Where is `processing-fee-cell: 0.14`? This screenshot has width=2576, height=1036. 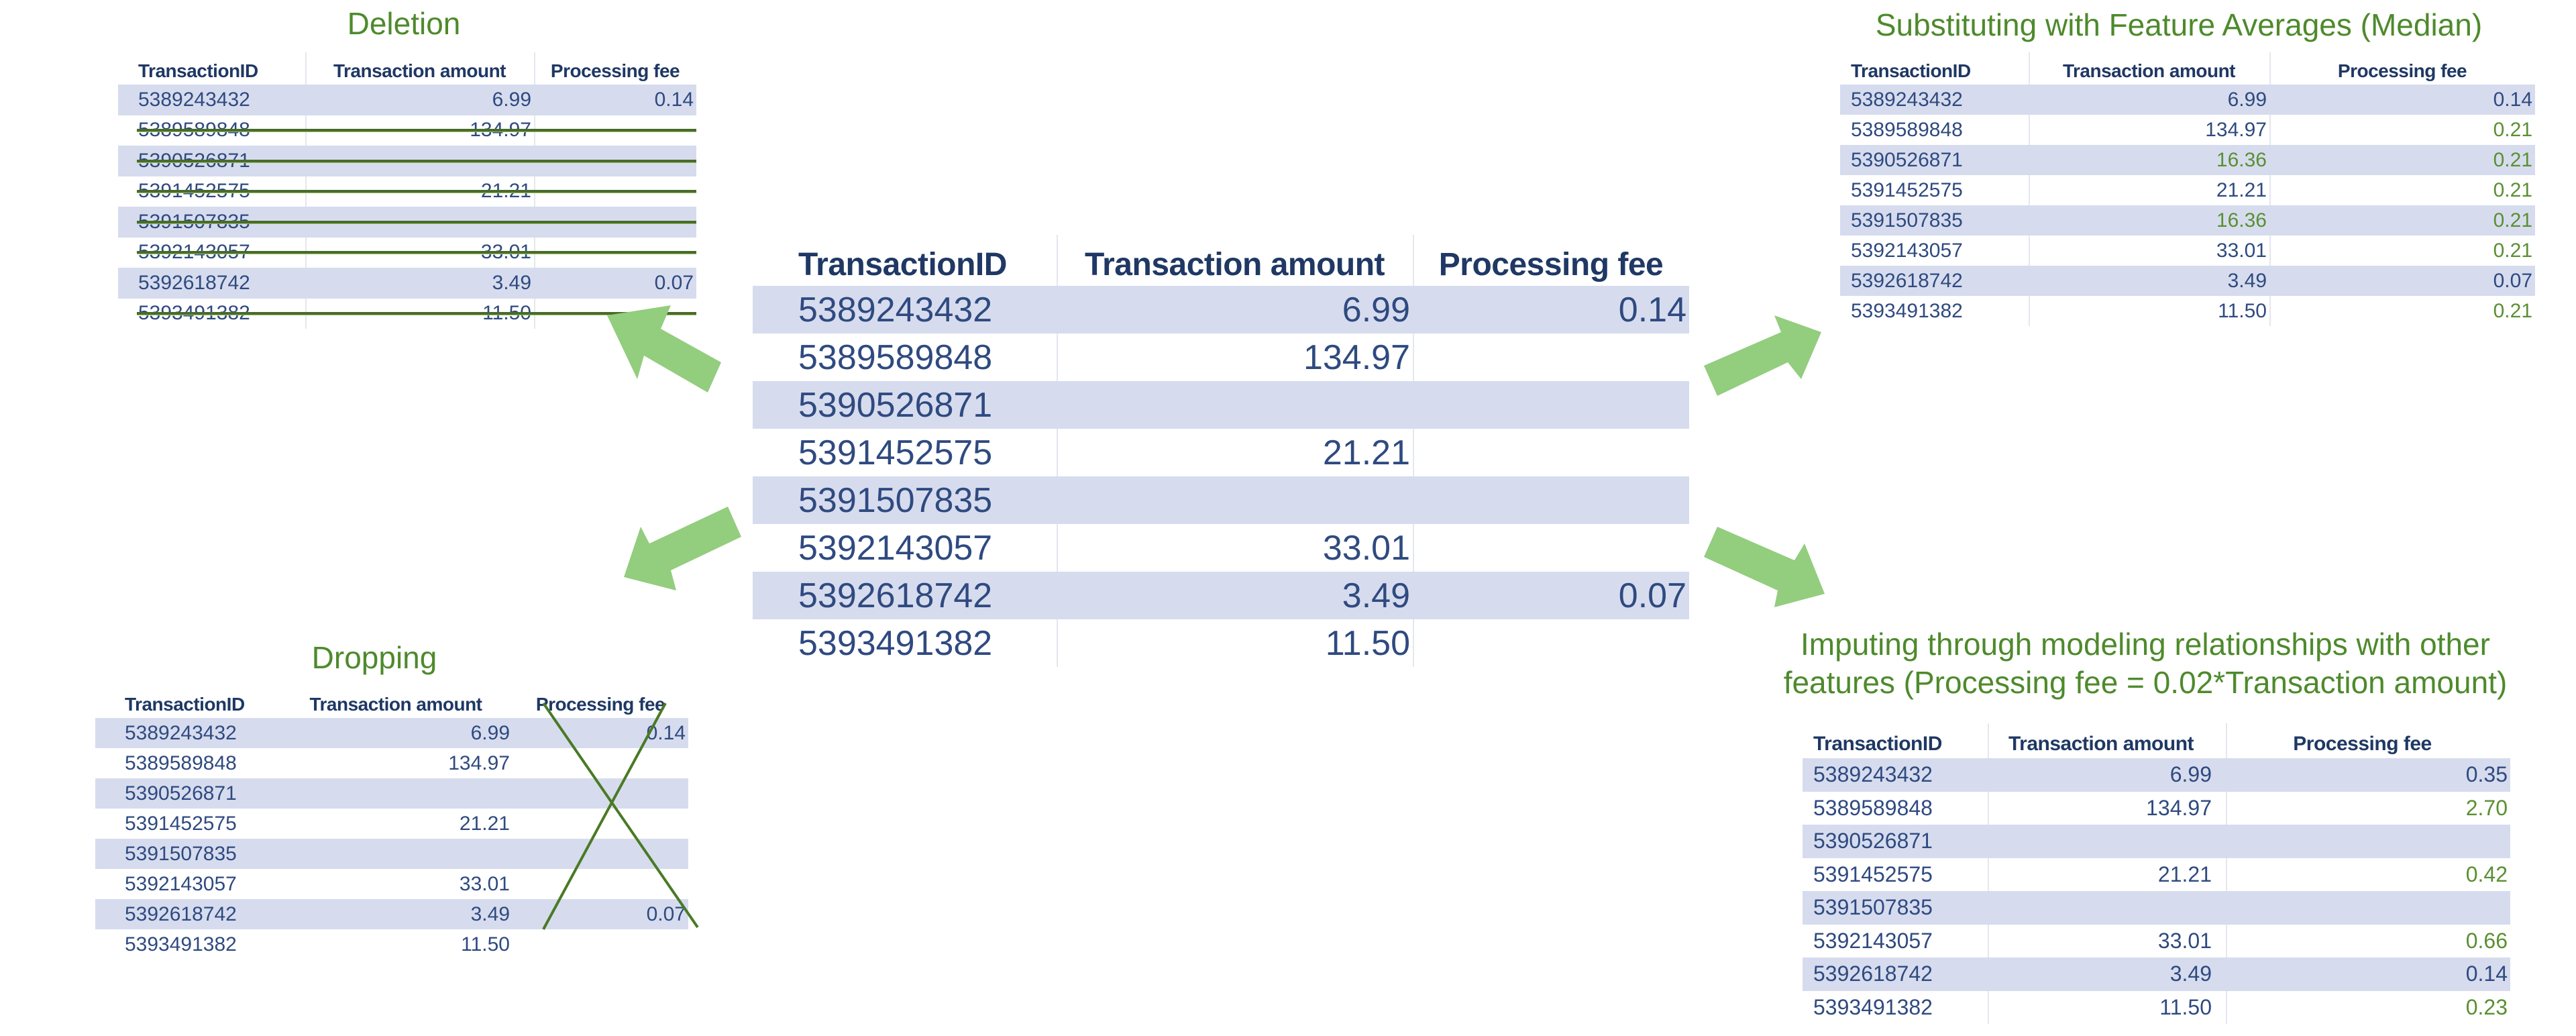
processing-fee-cell: 0.14 is located at coordinates (666, 732).